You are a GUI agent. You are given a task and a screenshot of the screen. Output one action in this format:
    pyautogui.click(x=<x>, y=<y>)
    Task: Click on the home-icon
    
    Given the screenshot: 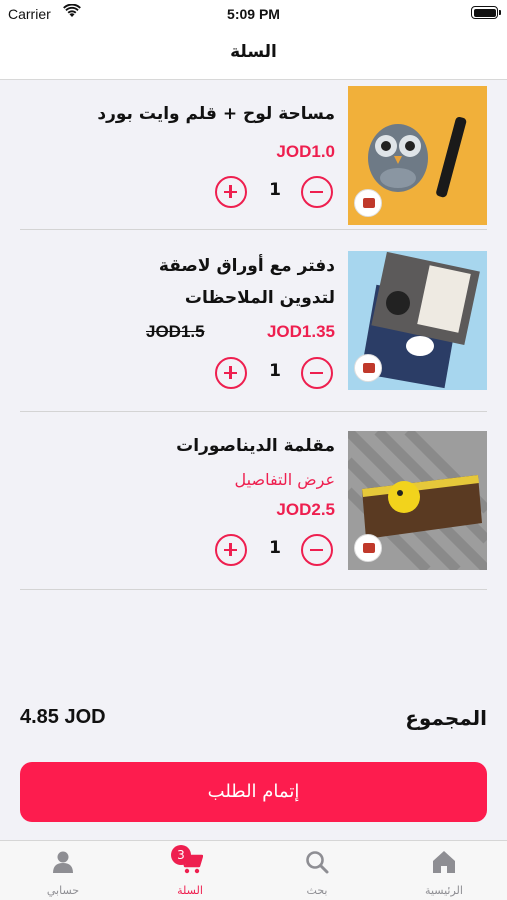 What is the action you would take?
    pyautogui.click(x=444, y=862)
    